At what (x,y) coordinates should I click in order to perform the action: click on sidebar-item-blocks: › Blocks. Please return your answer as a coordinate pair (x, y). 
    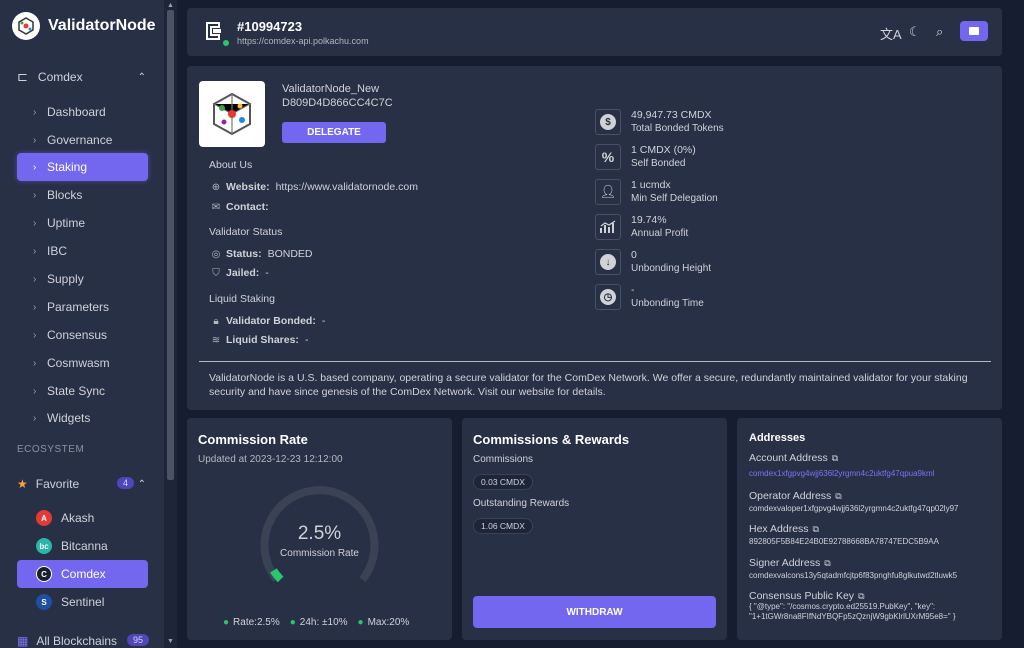
    Looking at the image, I should click on (82, 195).